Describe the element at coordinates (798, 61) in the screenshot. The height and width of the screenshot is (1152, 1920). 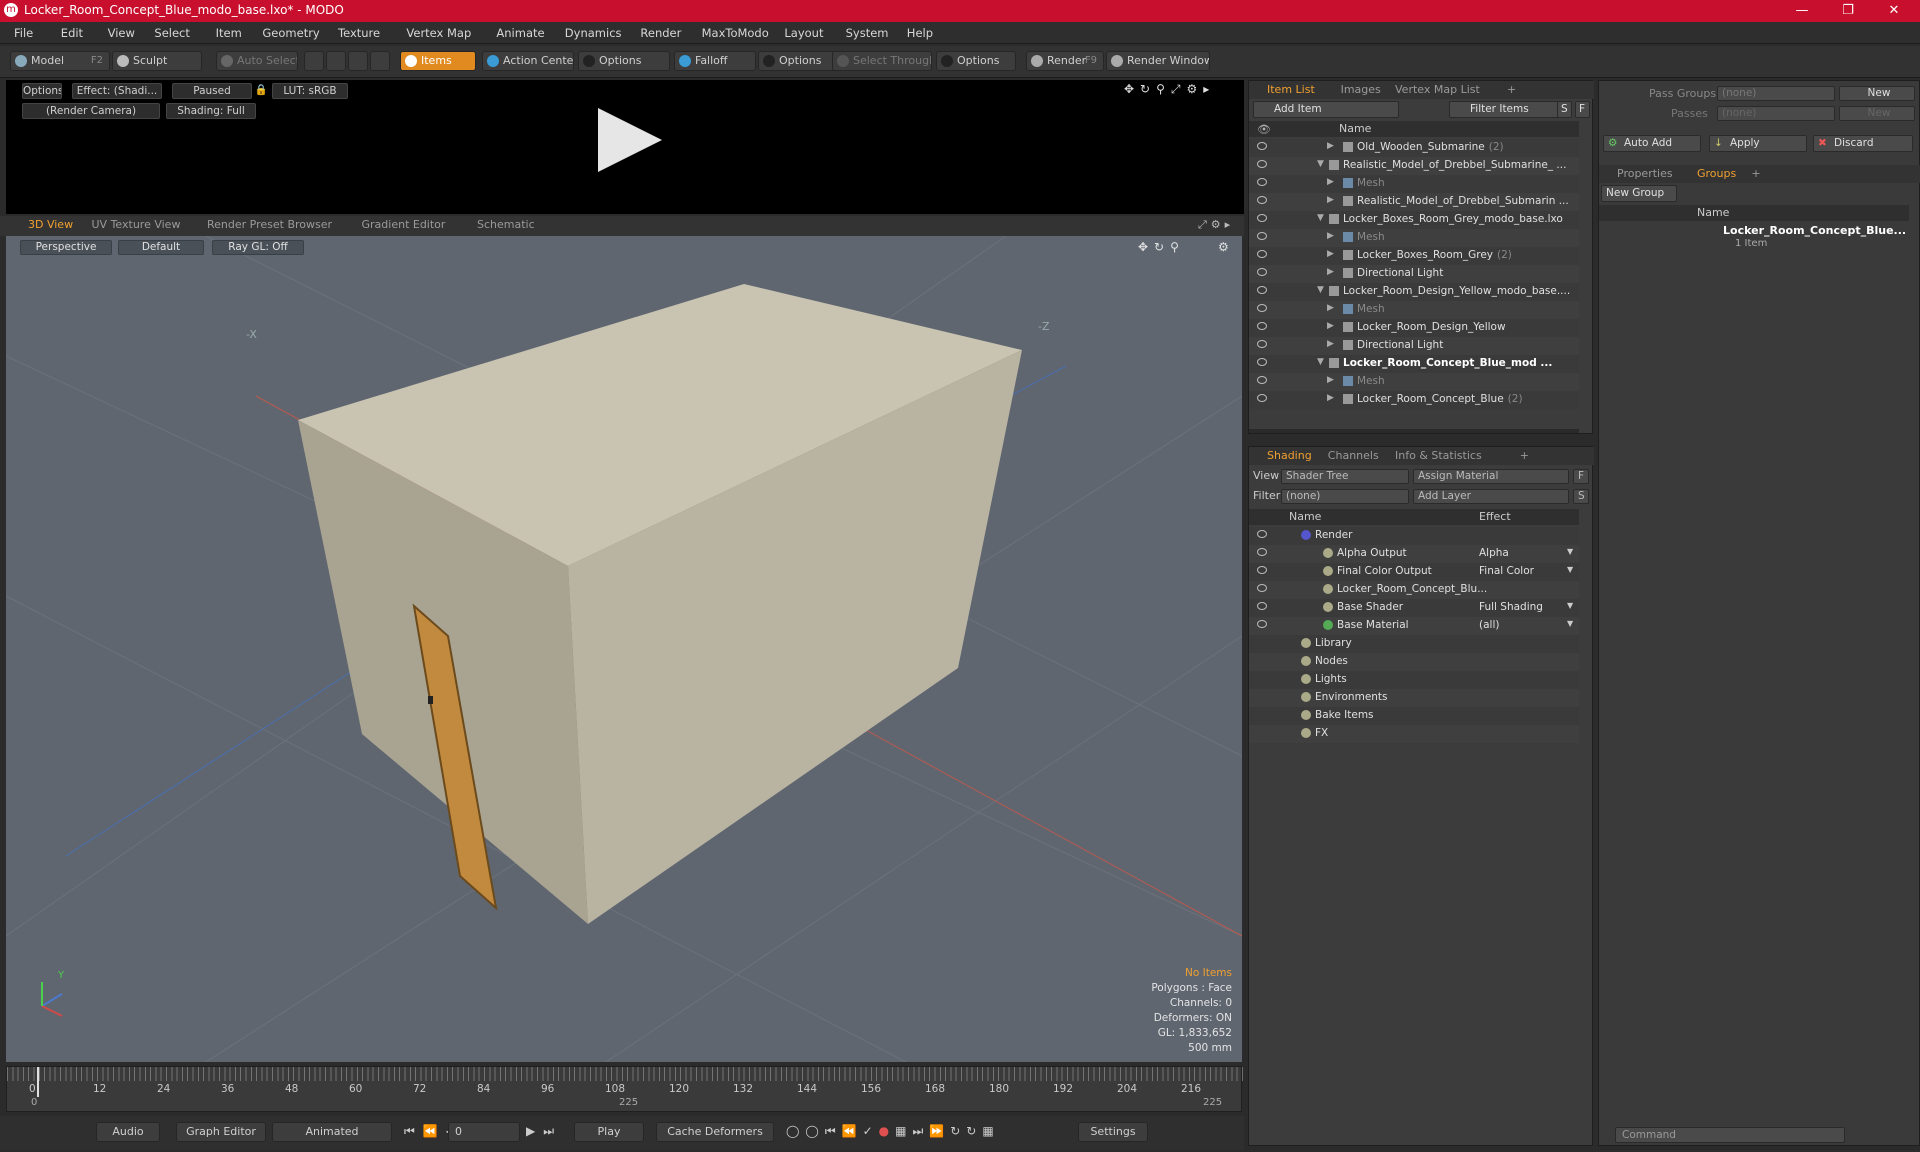
I see `falloff-options-button: Options` at that location.